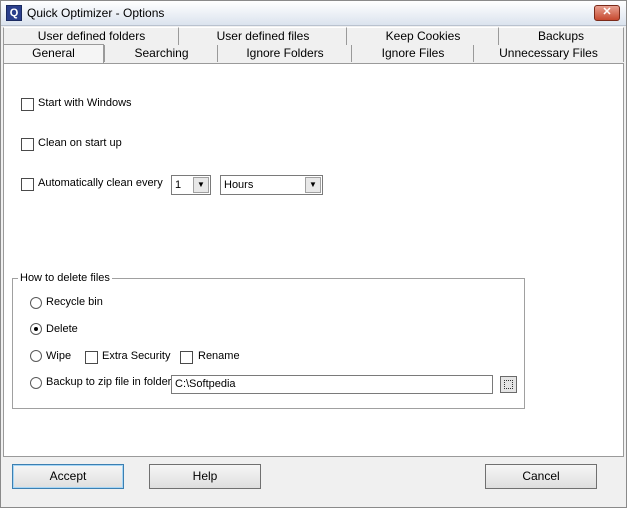 The height and width of the screenshot is (508, 627). I want to click on tab-backups: Backups, so click(561, 36).